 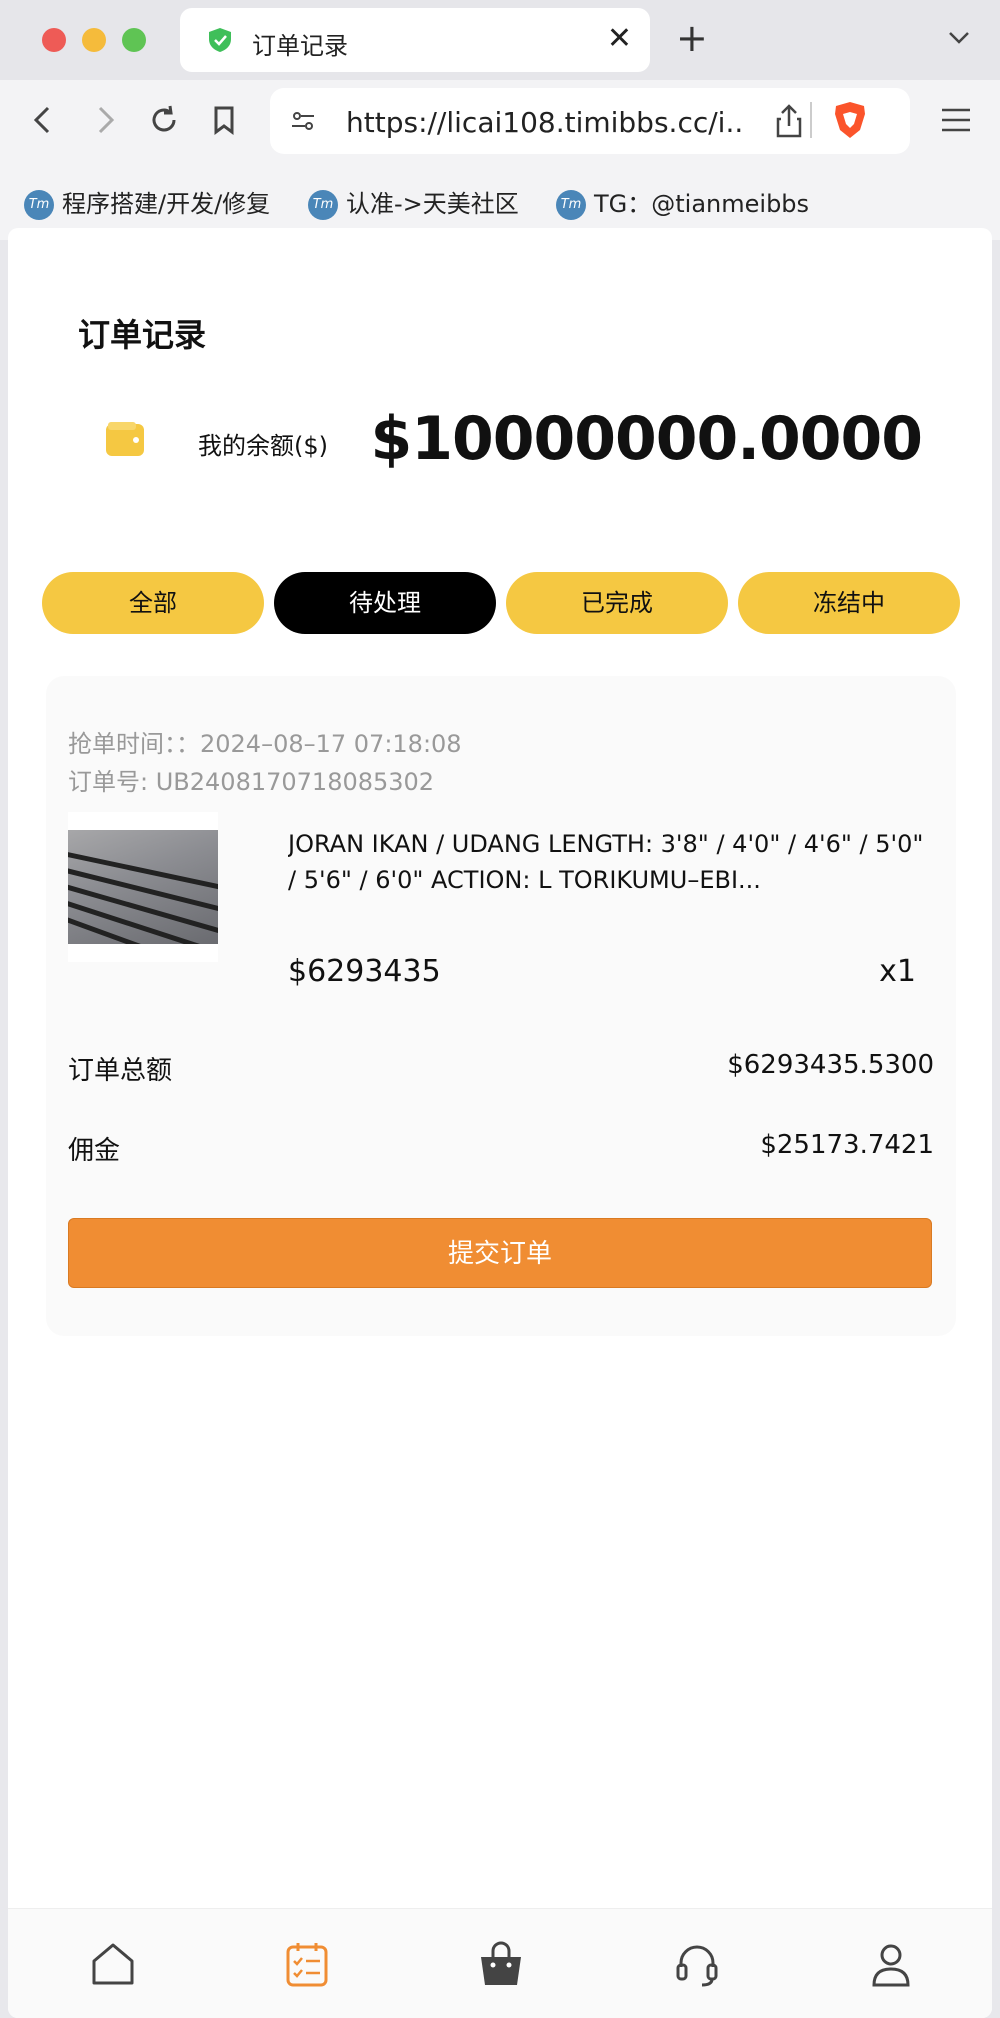 I want to click on grab-time: 抢单时间：：2024–08–17 07:18:08, so click(x=265, y=741).